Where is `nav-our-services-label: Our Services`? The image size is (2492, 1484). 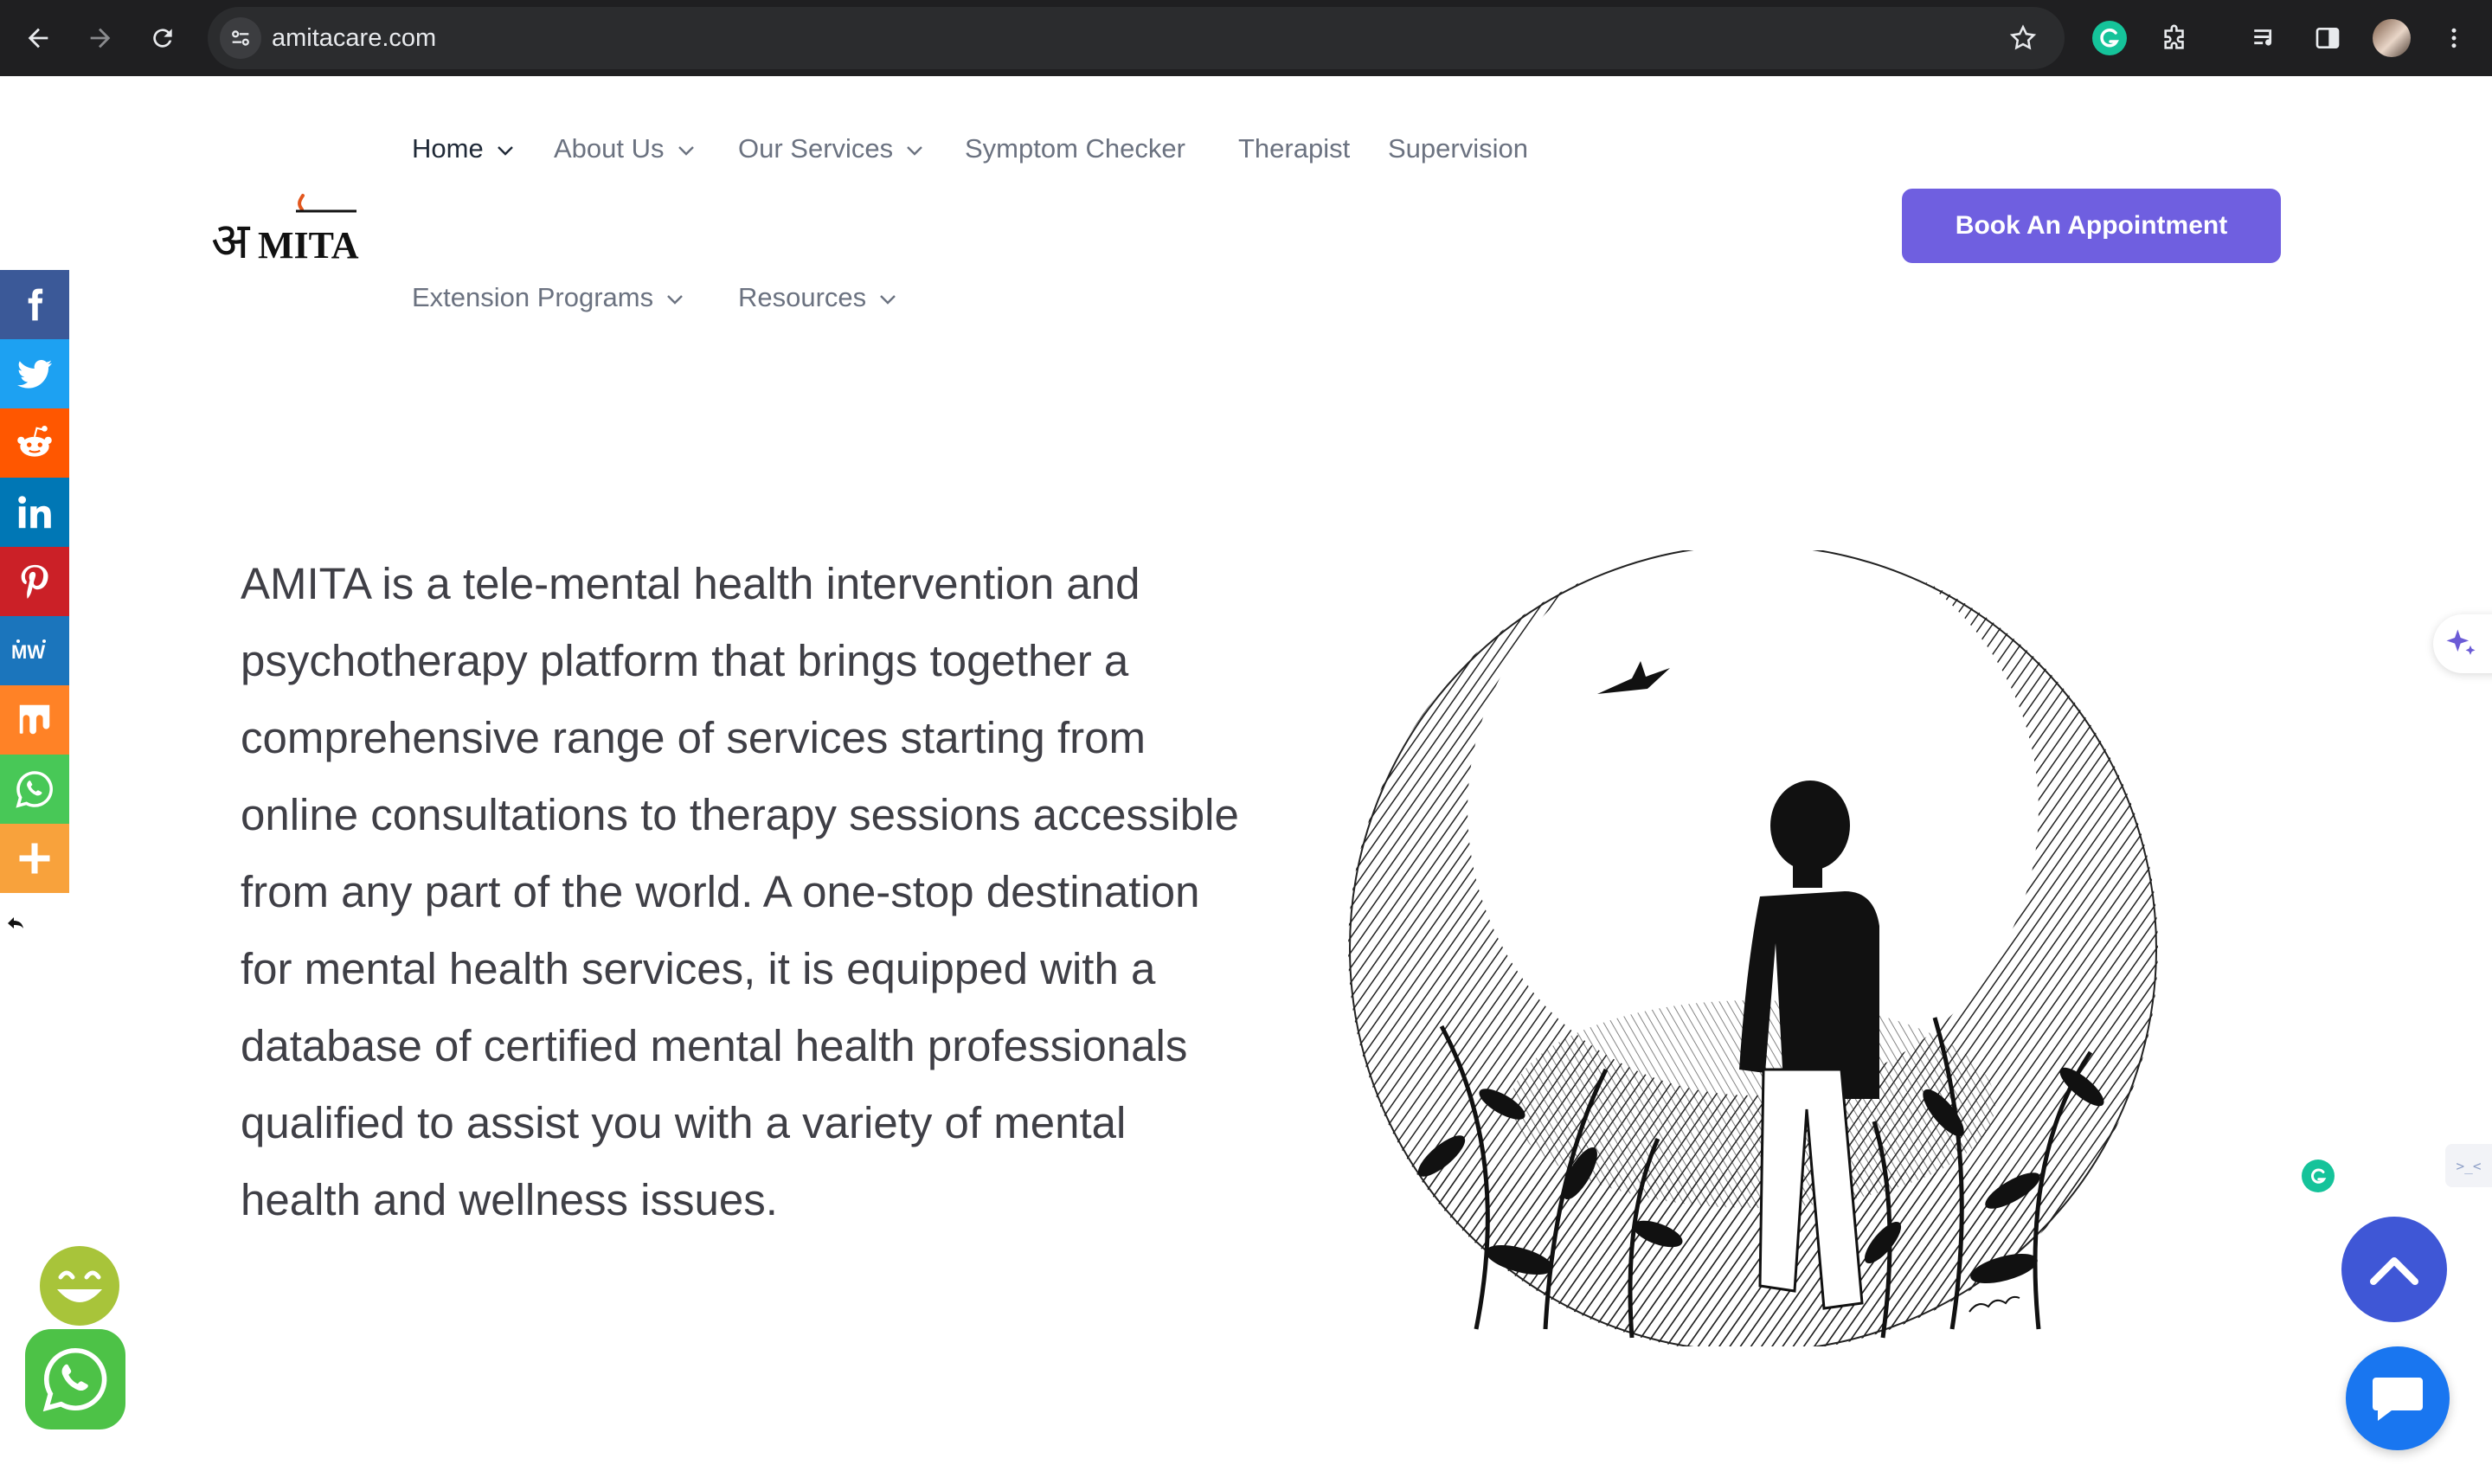 nav-our-services-label: Our Services is located at coordinates (816, 148).